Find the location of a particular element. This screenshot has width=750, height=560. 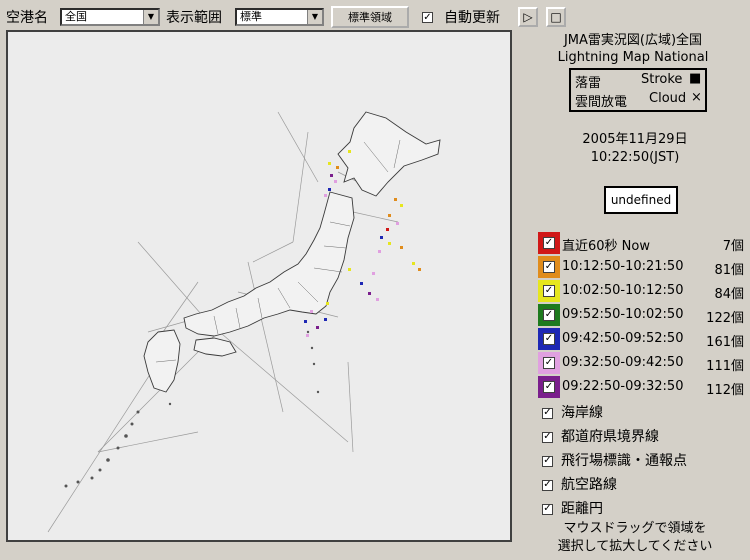

observation-date: 2005年11月29日 is located at coordinates (635, 139).